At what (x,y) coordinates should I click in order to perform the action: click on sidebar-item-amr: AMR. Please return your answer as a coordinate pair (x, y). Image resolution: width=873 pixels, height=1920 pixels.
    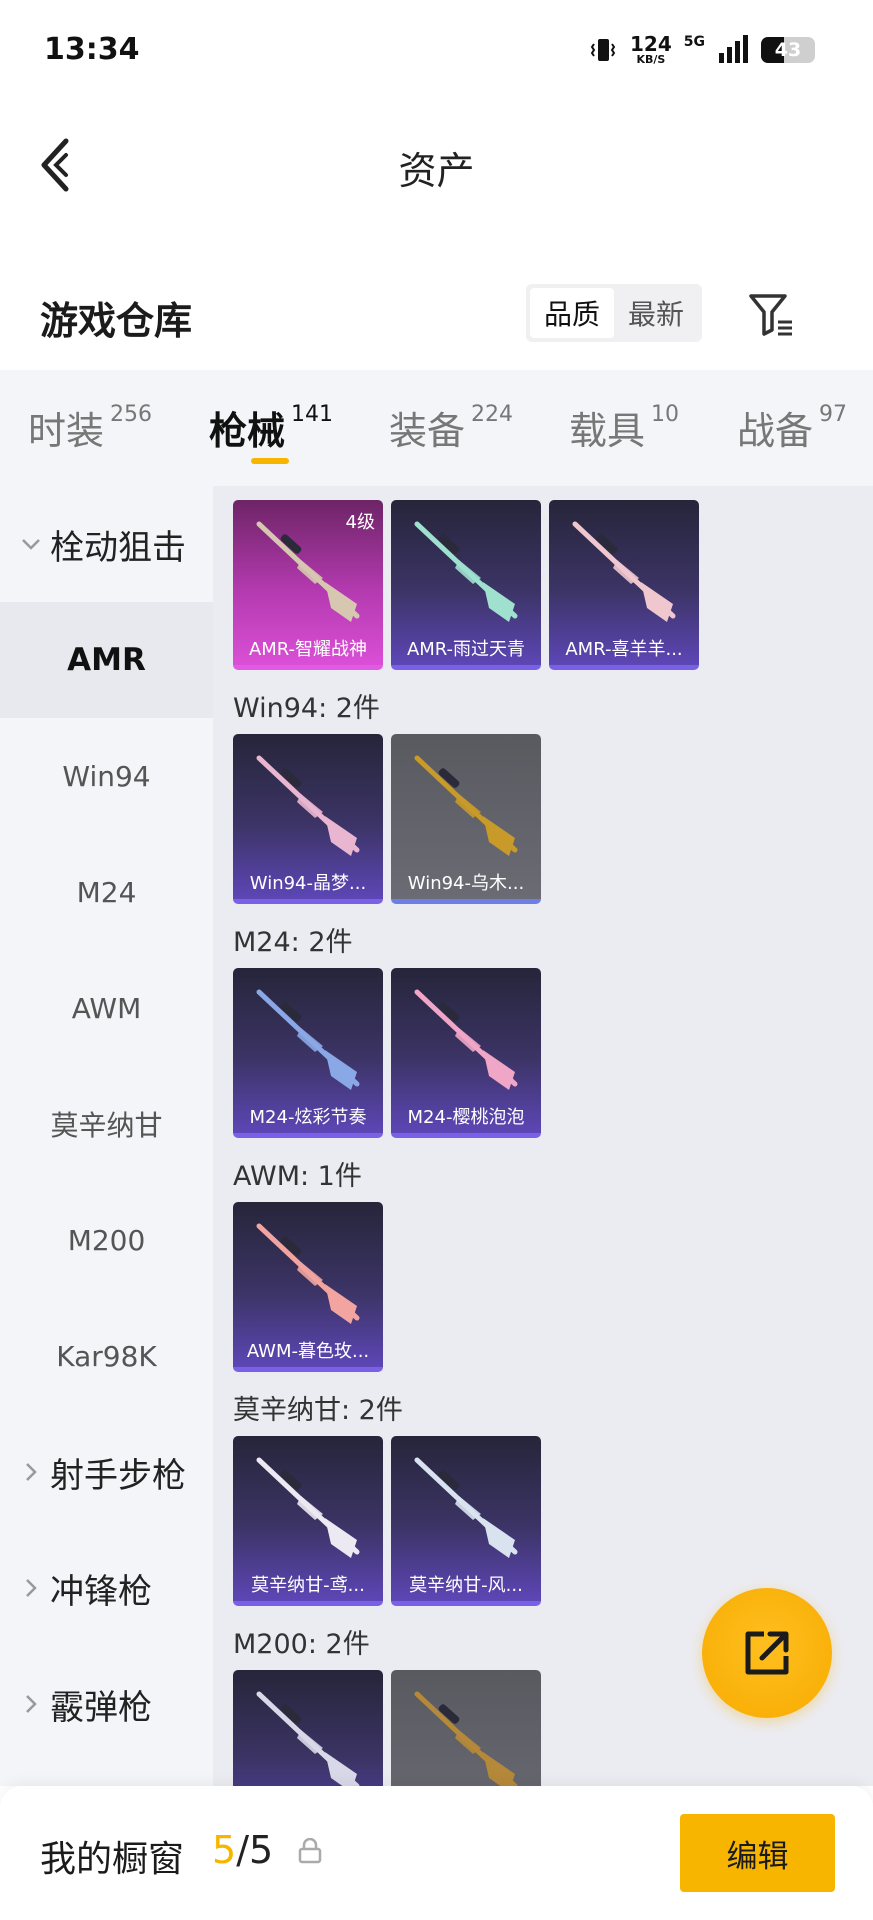
    Looking at the image, I should click on (106, 660).